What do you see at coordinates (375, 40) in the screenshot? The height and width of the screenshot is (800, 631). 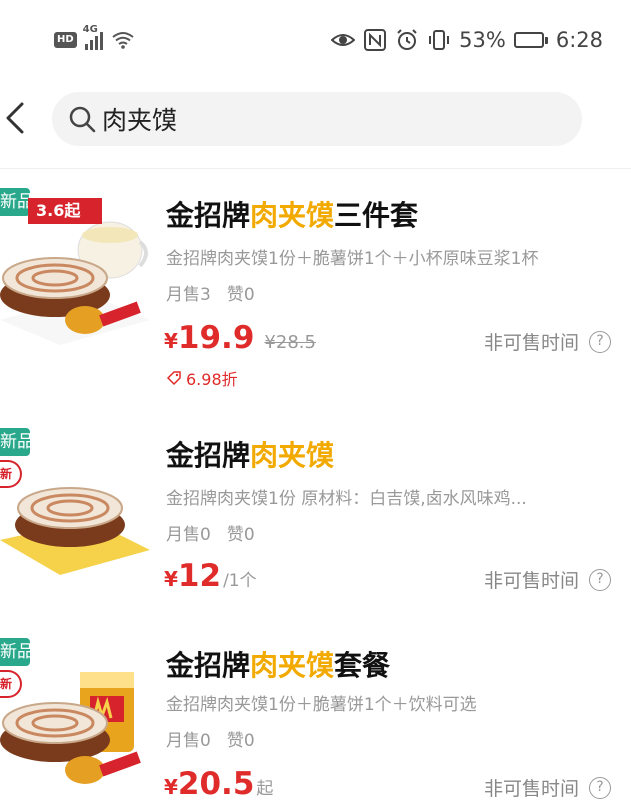 I see `nfc-icon` at bounding box center [375, 40].